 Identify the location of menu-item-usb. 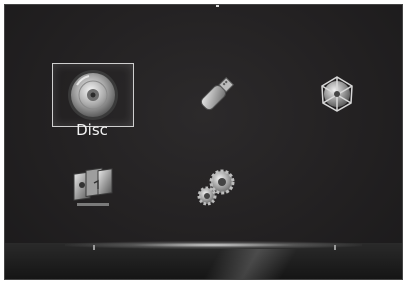
(217, 94).